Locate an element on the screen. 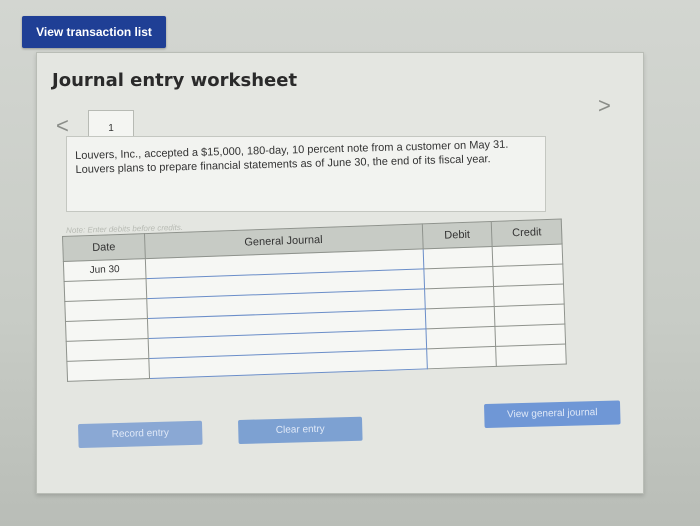  view-general-journal-button: View general journal is located at coordinates (552, 414).